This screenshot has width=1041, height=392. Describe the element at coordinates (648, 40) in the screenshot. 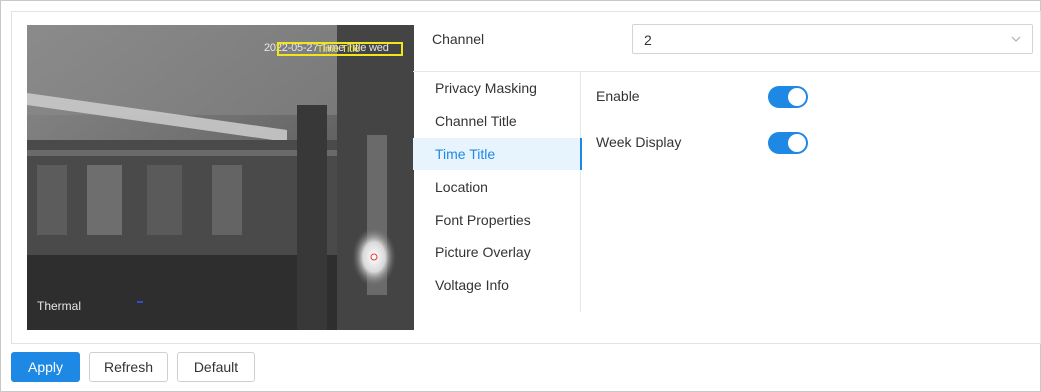

I see `channel-select-value: 2` at that location.